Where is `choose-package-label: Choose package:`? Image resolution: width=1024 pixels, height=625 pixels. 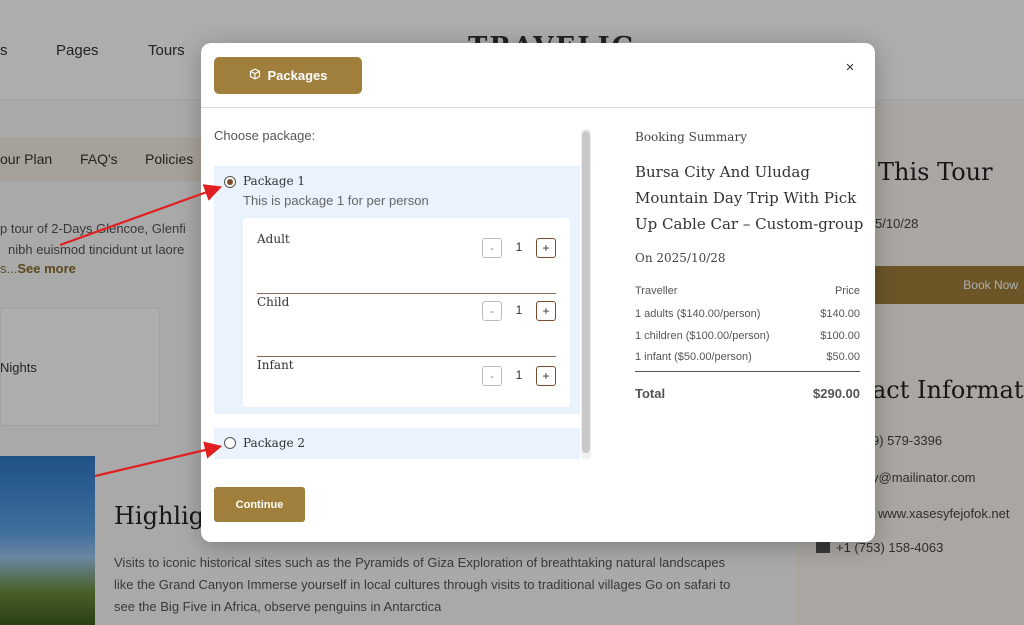
choose-package-label: Choose package: is located at coordinates (265, 135).